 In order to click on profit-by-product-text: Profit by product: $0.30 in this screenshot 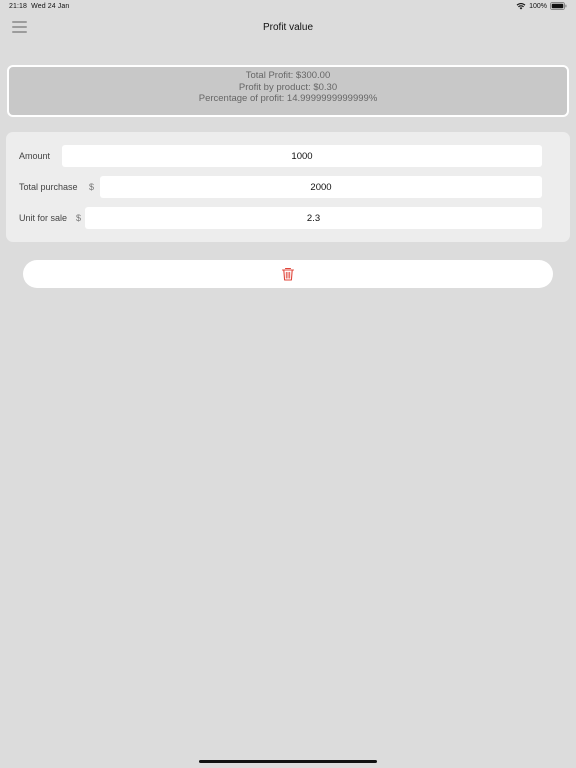, I will do `click(288, 87)`.